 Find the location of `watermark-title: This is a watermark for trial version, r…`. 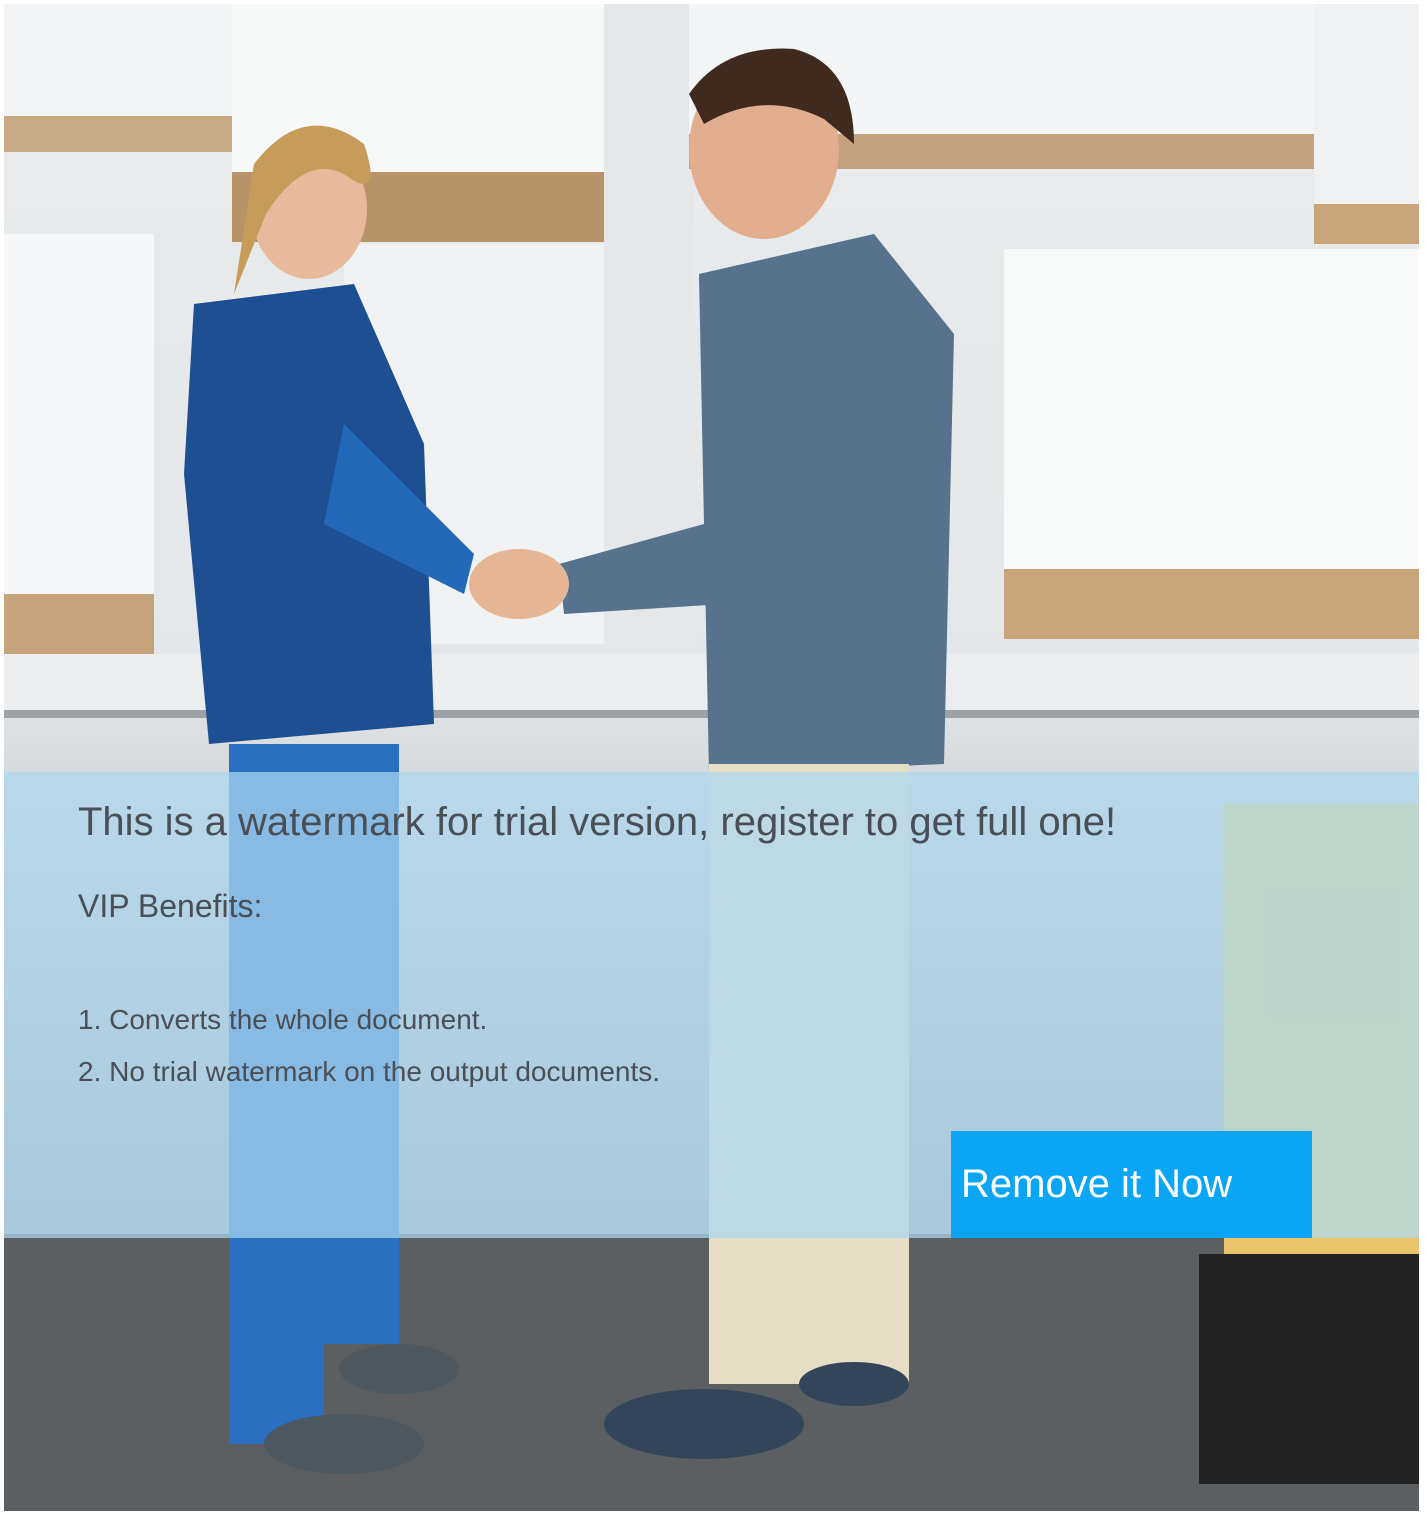

watermark-title: This is a watermark for trial version, r… is located at coordinates (597, 822).